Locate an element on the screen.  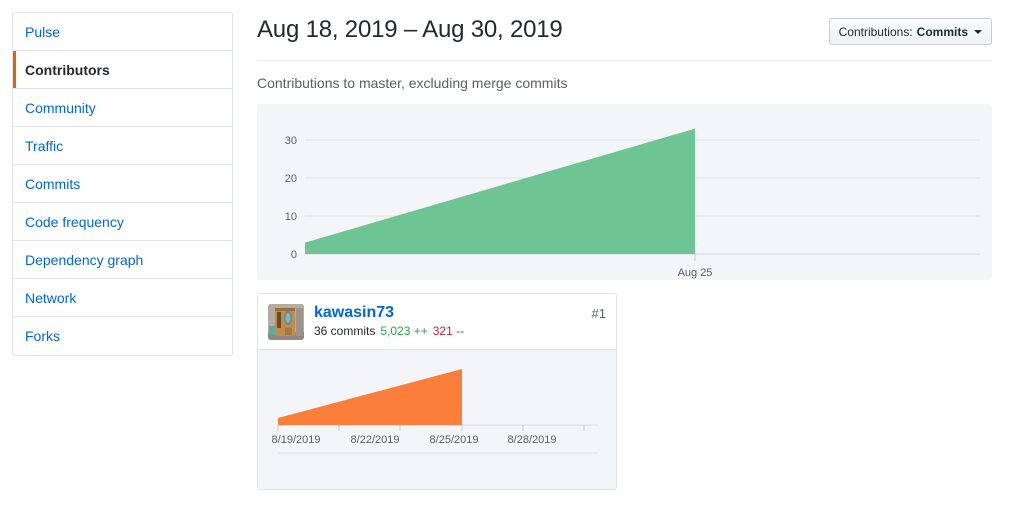
sidebar-item-network: Network is located at coordinates (122, 298).